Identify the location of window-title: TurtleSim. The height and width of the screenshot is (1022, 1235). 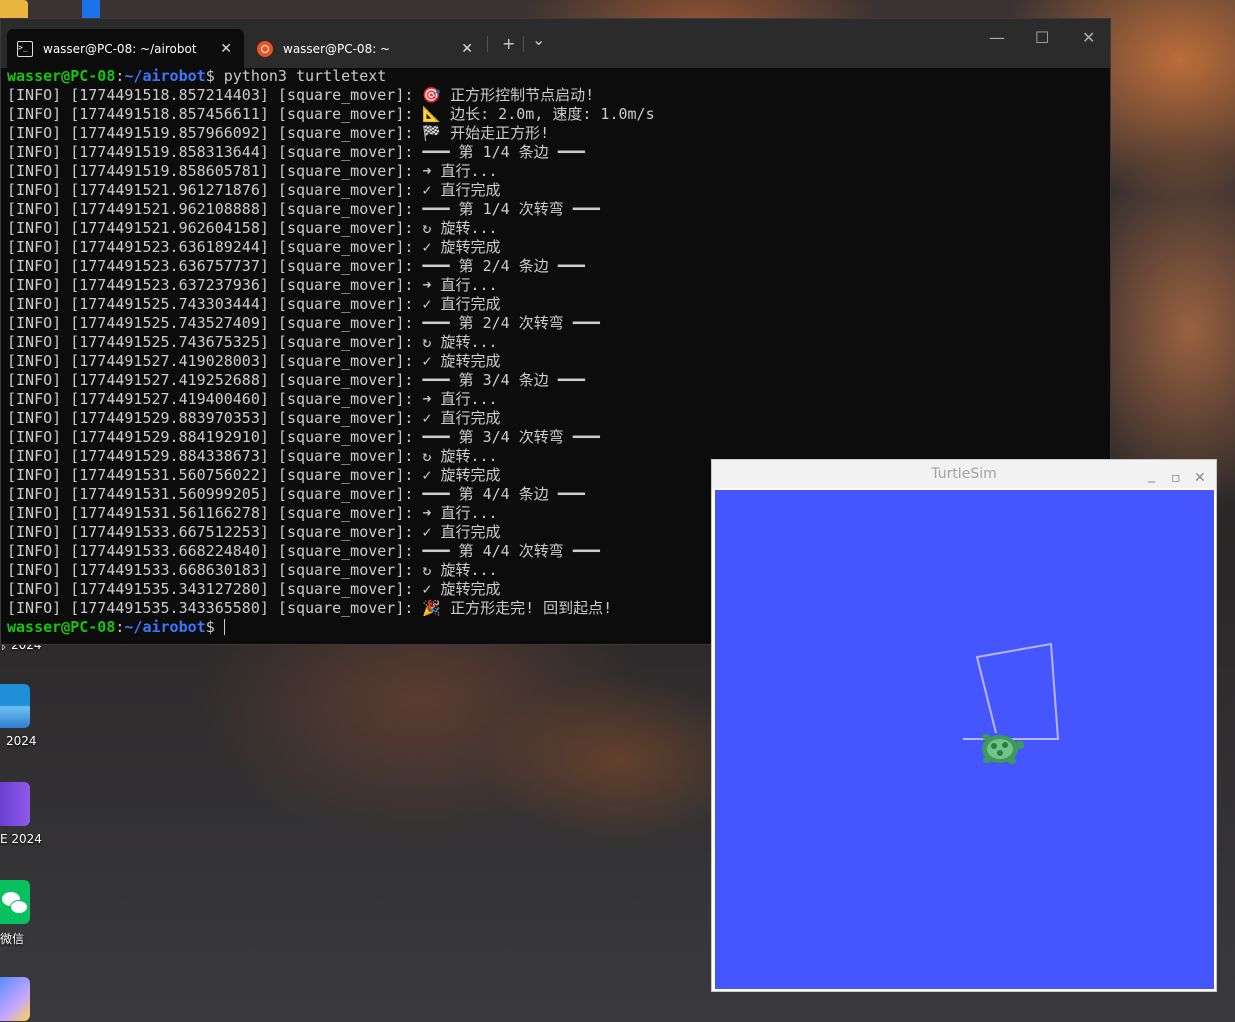
(964, 474).